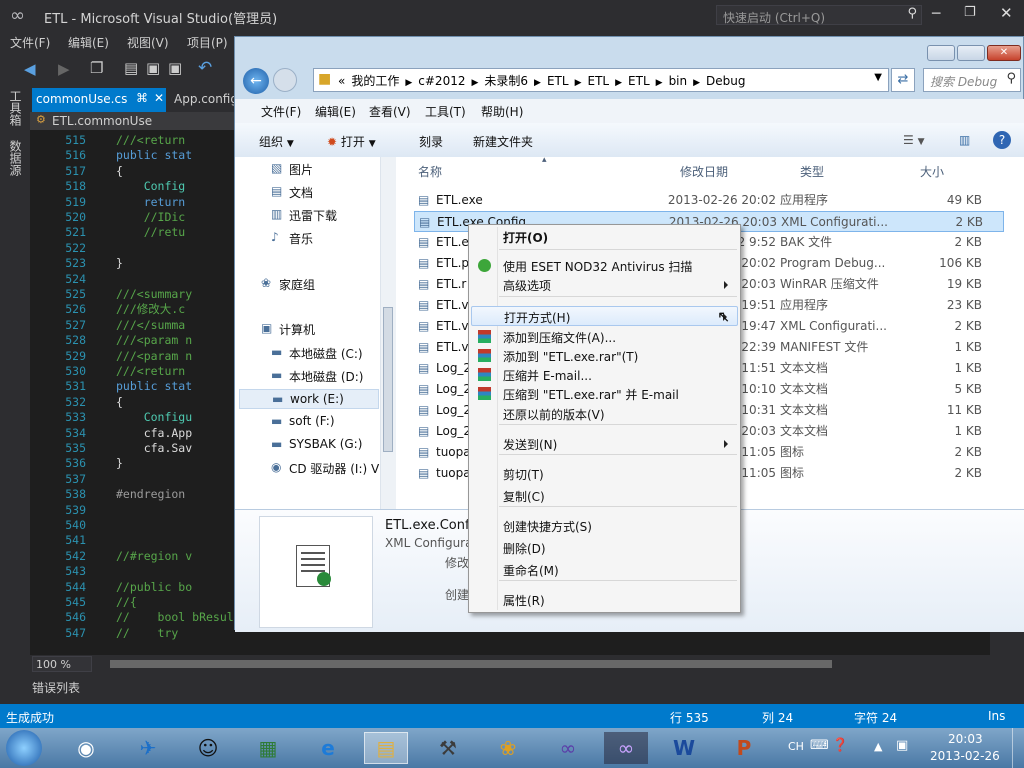  I want to click on breadcrumb-segment: c#2012, so click(441, 81).